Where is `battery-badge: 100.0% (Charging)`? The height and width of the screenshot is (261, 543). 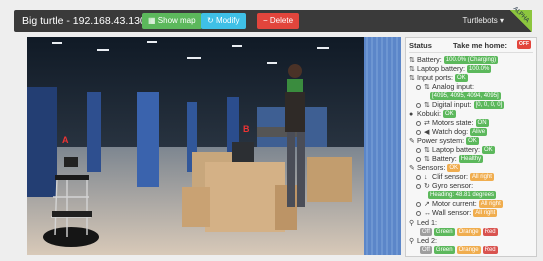 battery-badge: 100.0% (Charging) is located at coordinates (471, 60).